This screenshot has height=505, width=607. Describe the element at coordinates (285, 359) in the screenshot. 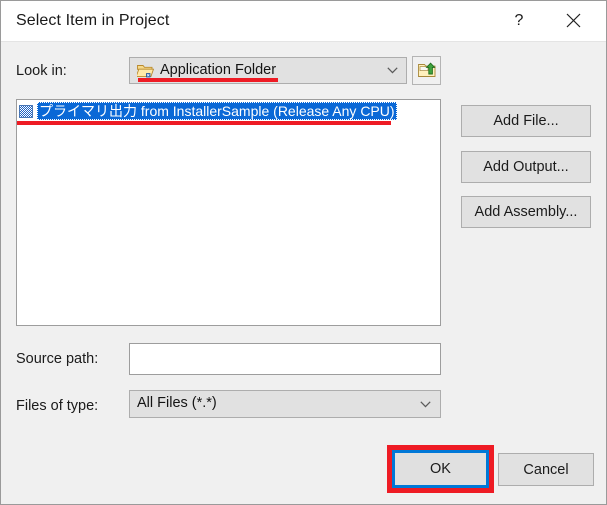

I see `source-path-input` at that location.